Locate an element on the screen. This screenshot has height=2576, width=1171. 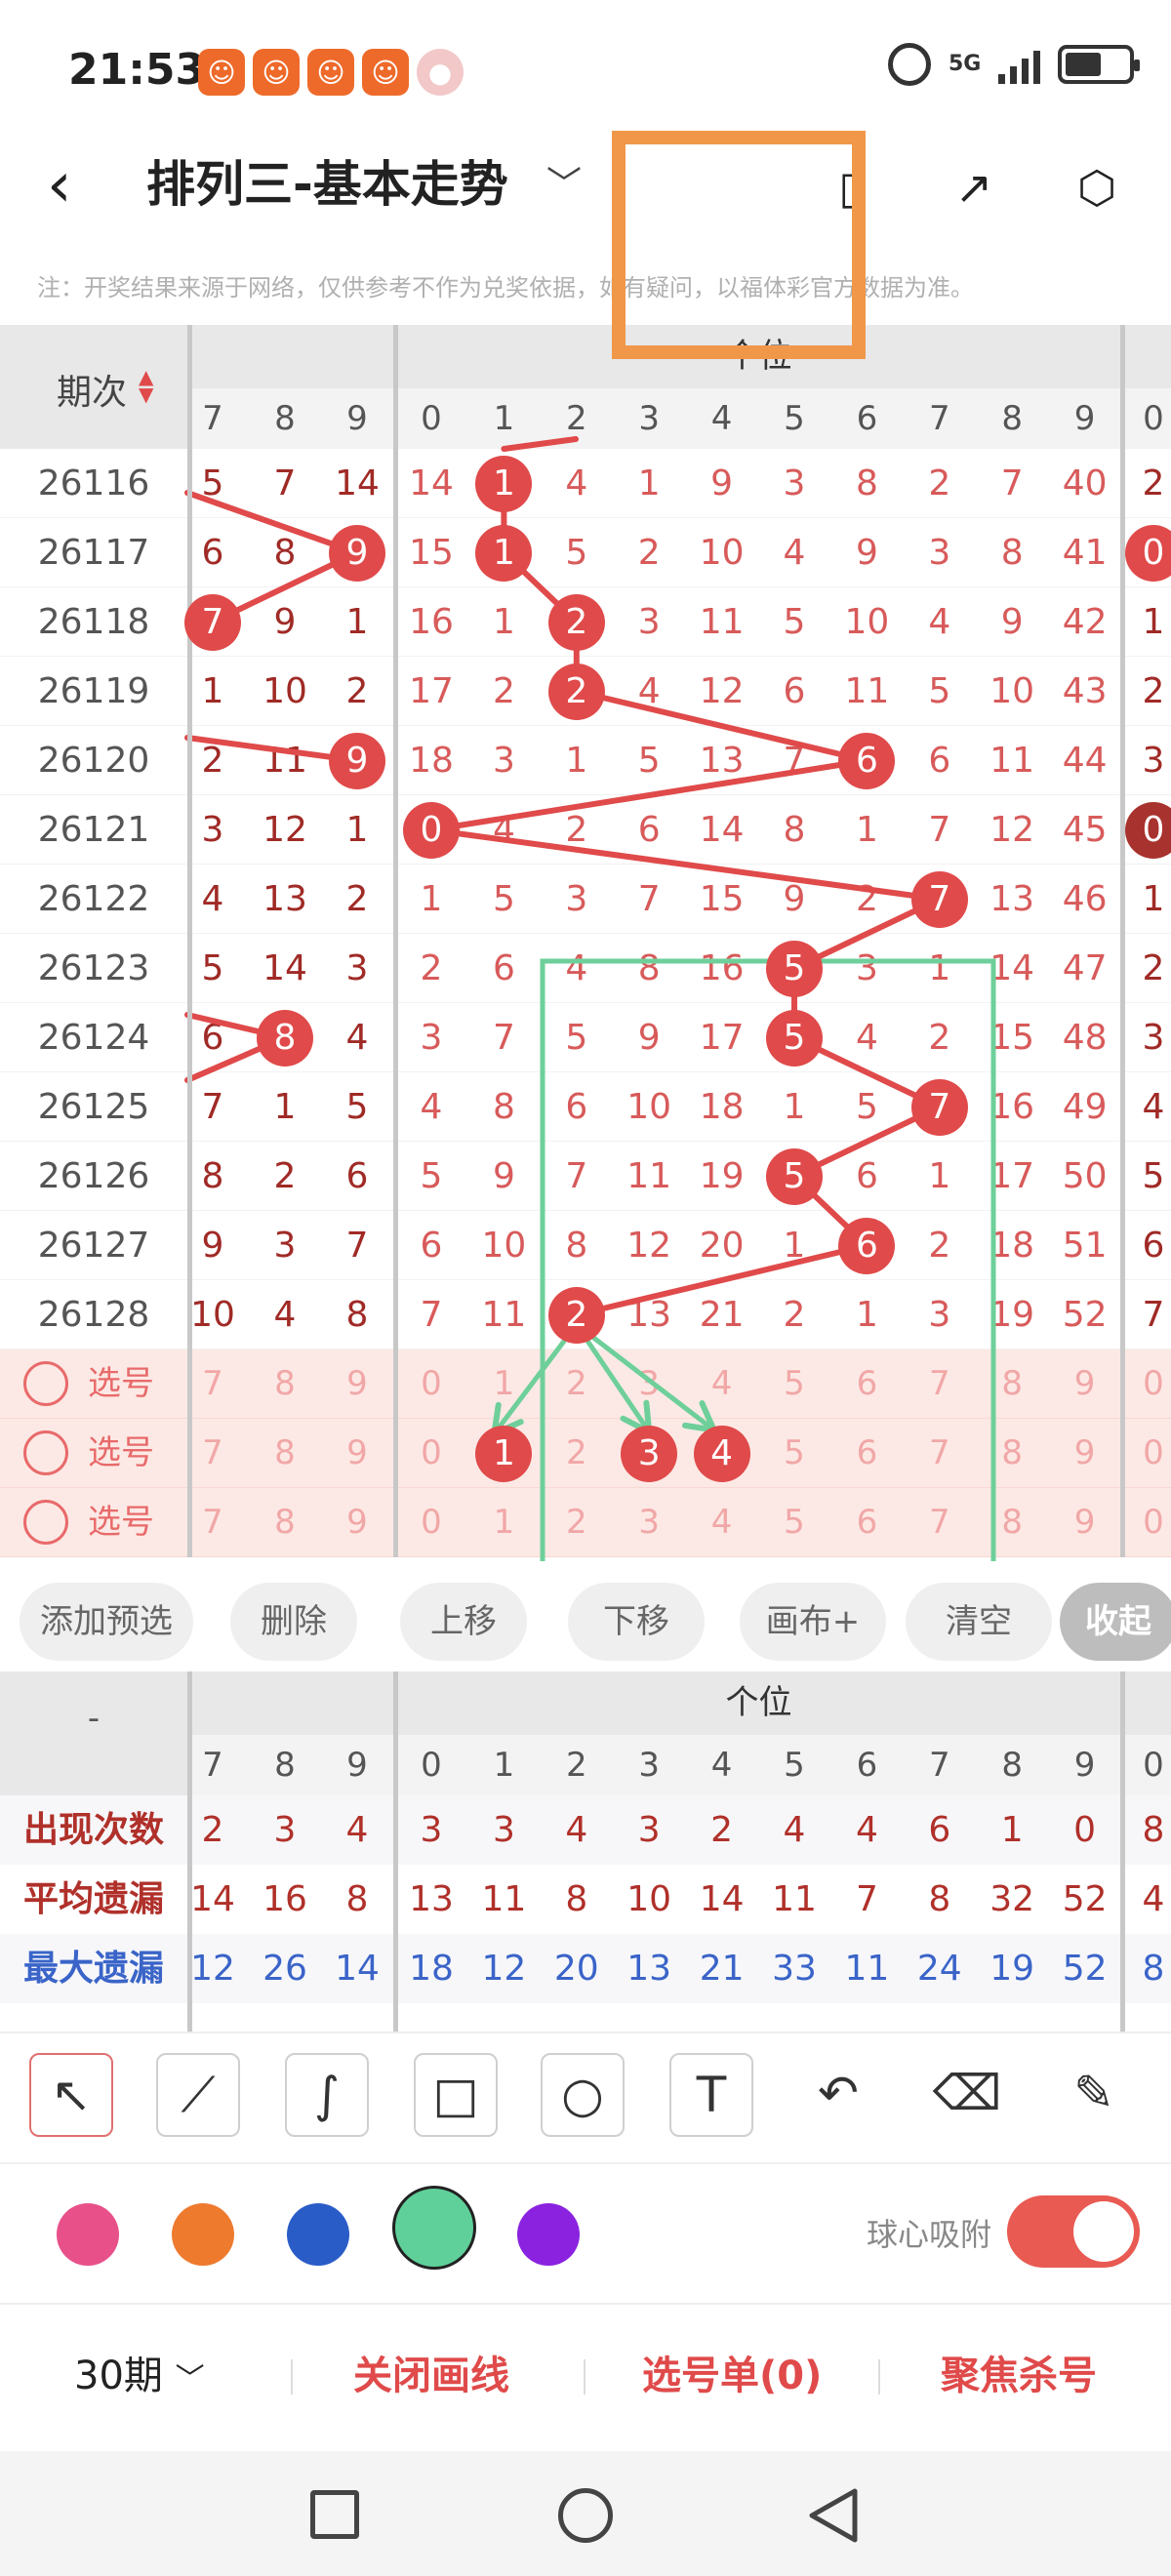
digit-header: 6 is located at coordinates (866, 1765).